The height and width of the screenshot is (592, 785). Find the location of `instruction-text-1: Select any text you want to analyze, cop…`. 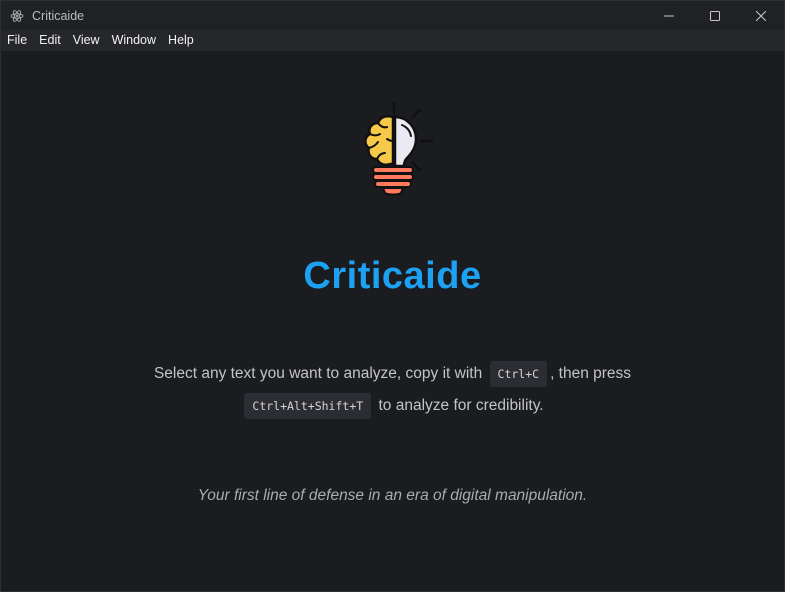

instruction-text-1: Select any text you want to analyze, cop… is located at coordinates (318, 373).